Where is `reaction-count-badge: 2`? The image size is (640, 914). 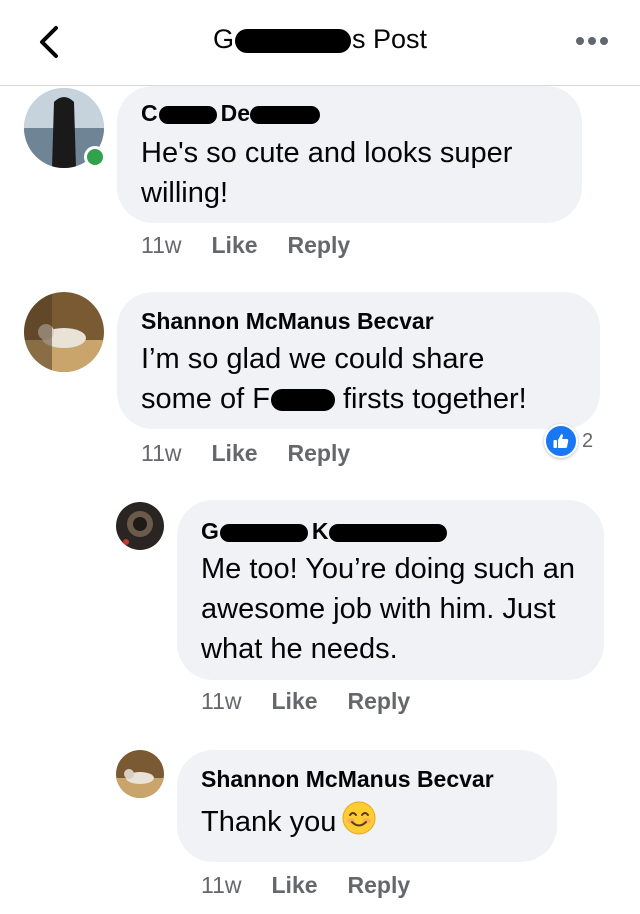
reaction-count-badge: 2 is located at coordinates (568, 441).